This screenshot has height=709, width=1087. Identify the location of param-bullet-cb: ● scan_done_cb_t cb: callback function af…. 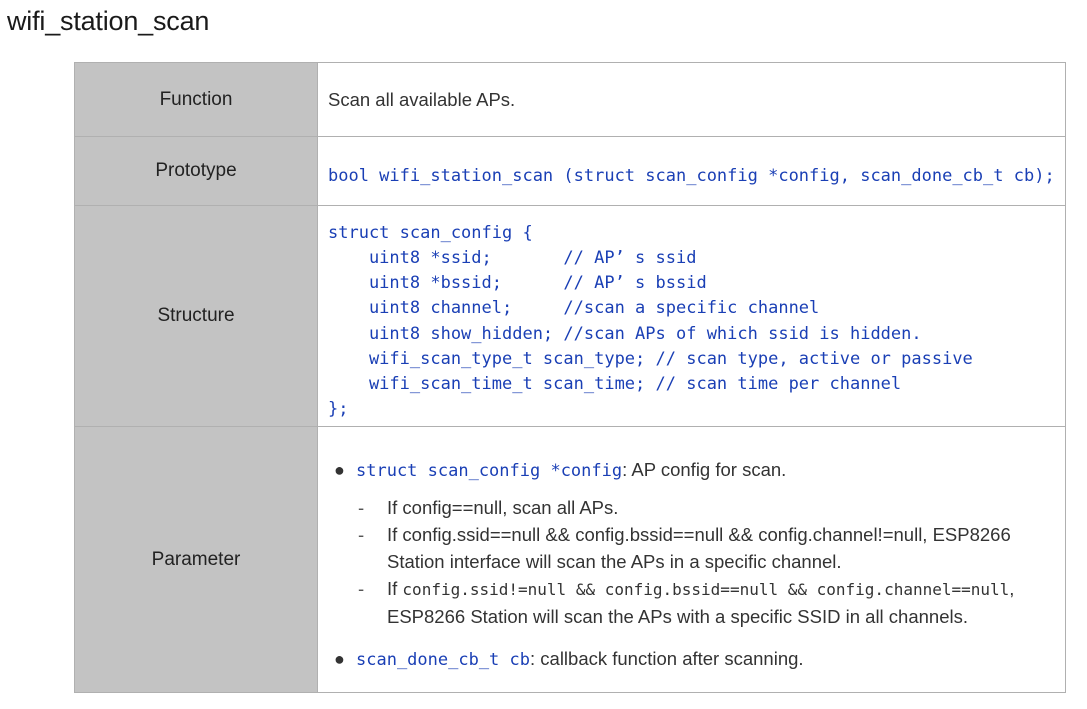
(691, 659).